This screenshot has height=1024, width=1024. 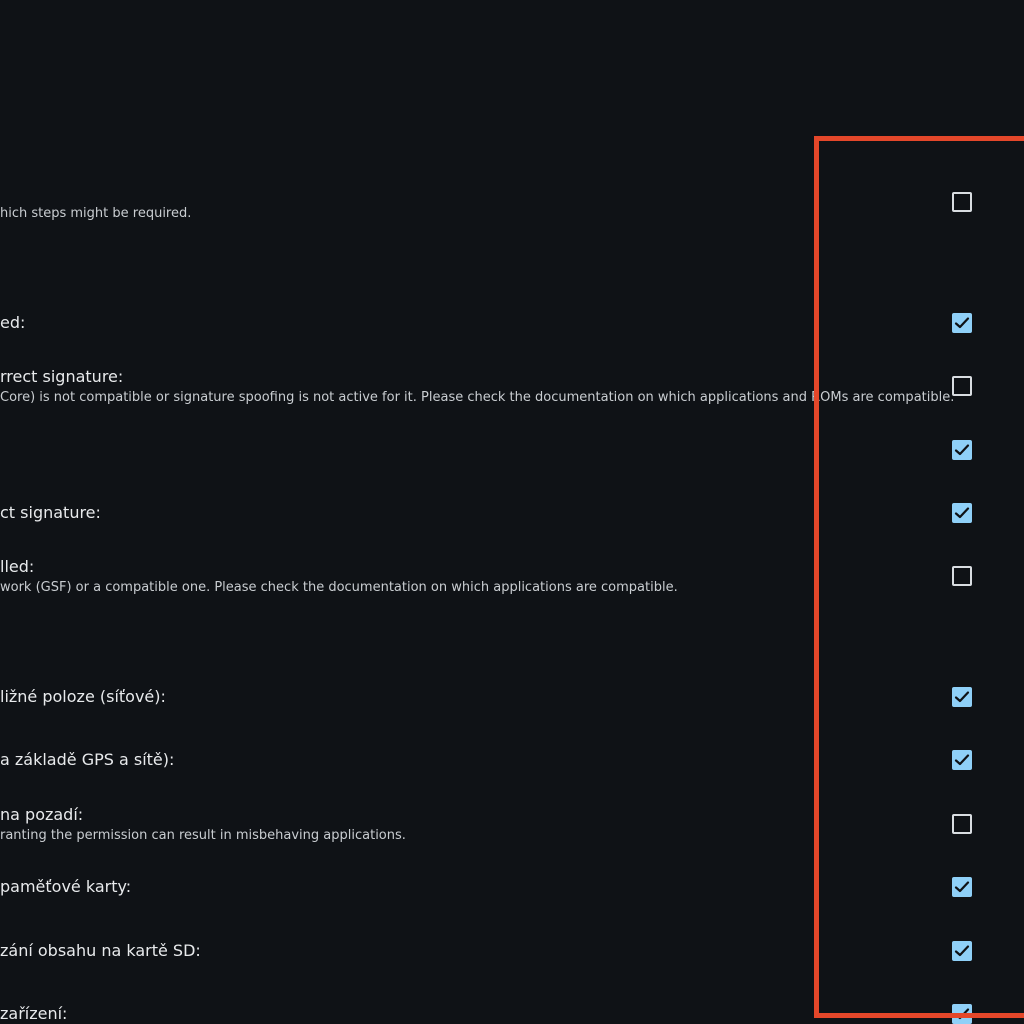 What do you see at coordinates (62, 376) in the screenshot?
I see `row-2-title: rrect signature:` at bounding box center [62, 376].